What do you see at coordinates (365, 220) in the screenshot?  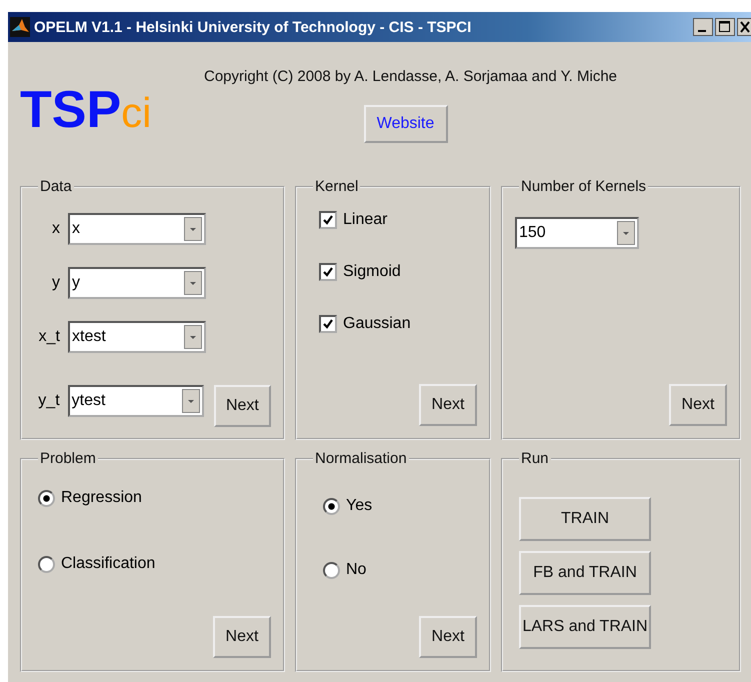 I see `checkbox-label: Linear` at bounding box center [365, 220].